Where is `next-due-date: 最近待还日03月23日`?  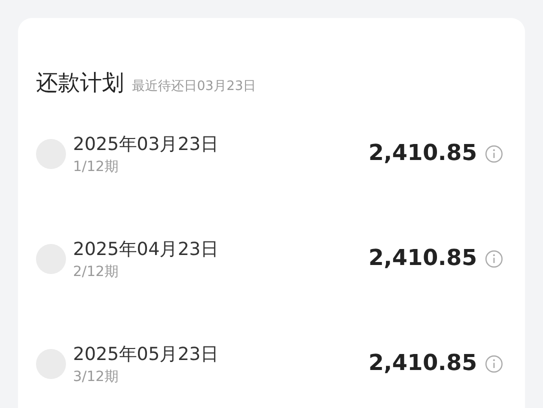 next-due-date: 最近待还日03月23日 is located at coordinates (194, 86).